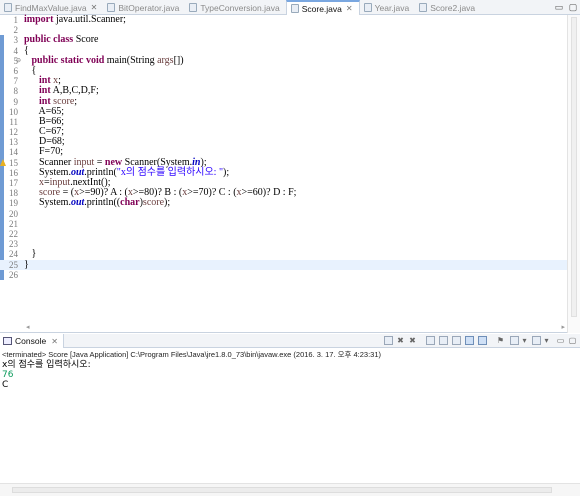 The width and height of the screenshot is (580, 496). What do you see at coordinates (283, 142) in the screenshot?
I see `code-line: 13 D=68;` at bounding box center [283, 142].